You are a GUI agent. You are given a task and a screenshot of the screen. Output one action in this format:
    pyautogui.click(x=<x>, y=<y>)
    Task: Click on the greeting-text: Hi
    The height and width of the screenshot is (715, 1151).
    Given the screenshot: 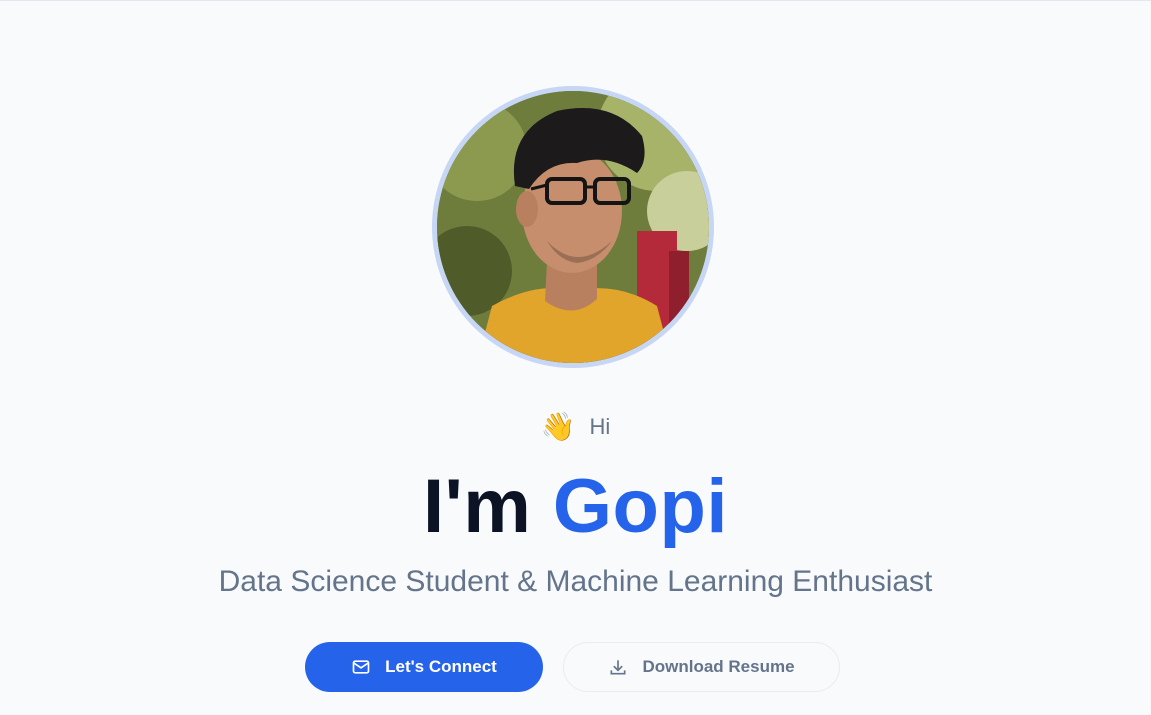 What is the action you would take?
    pyautogui.click(x=600, y=426)
    